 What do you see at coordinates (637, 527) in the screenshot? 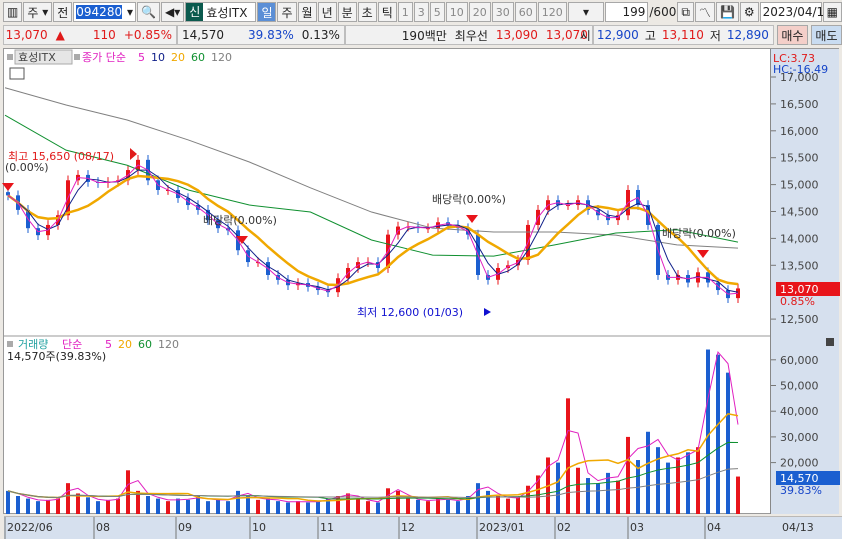
I see `x-tick-label: 03` at bounding box center [637, 527].